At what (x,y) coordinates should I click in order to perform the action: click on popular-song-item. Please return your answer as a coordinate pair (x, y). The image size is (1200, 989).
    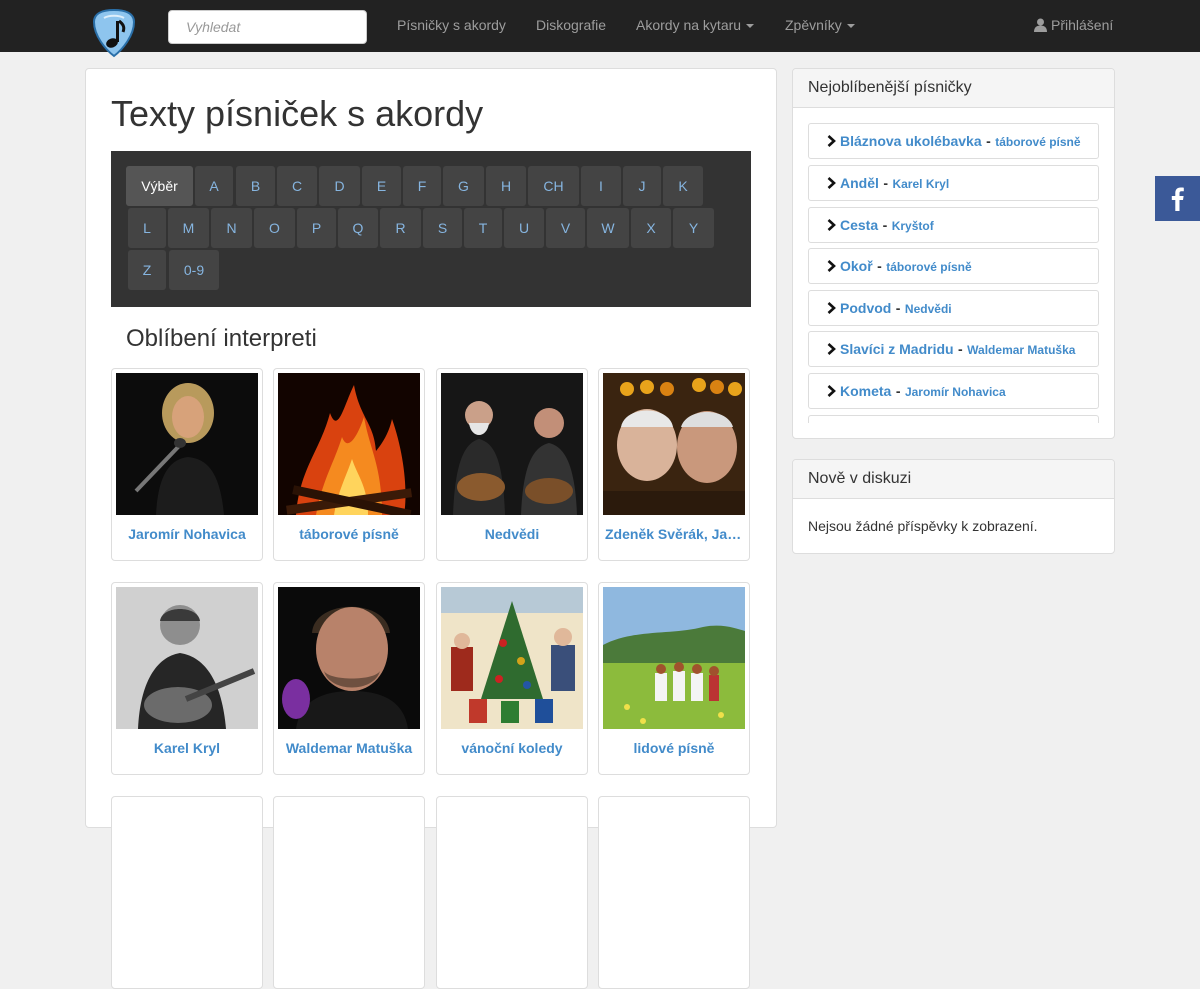
    Looking at the image, I should click on (953, 419).